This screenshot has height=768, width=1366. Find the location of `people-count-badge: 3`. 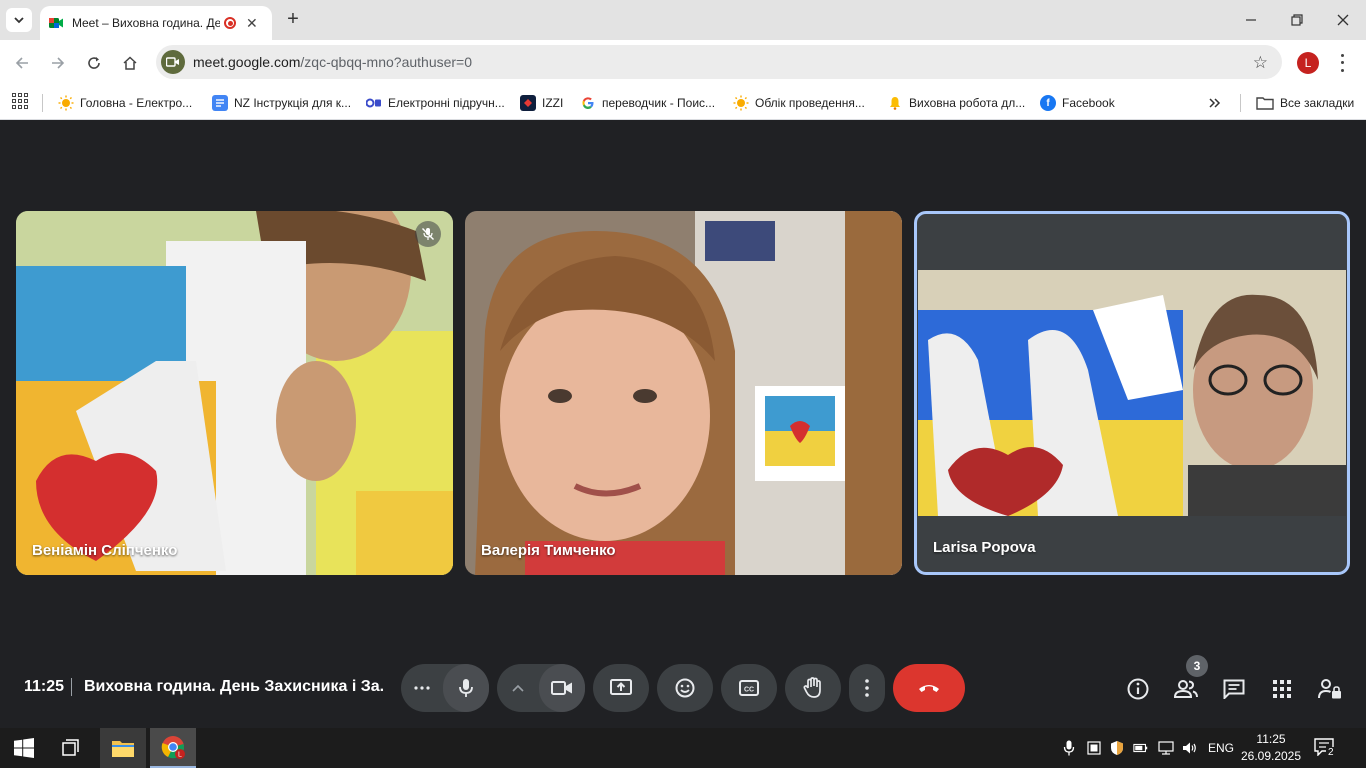

people-count-badge: 3 is located at coordinates (1197, 666).